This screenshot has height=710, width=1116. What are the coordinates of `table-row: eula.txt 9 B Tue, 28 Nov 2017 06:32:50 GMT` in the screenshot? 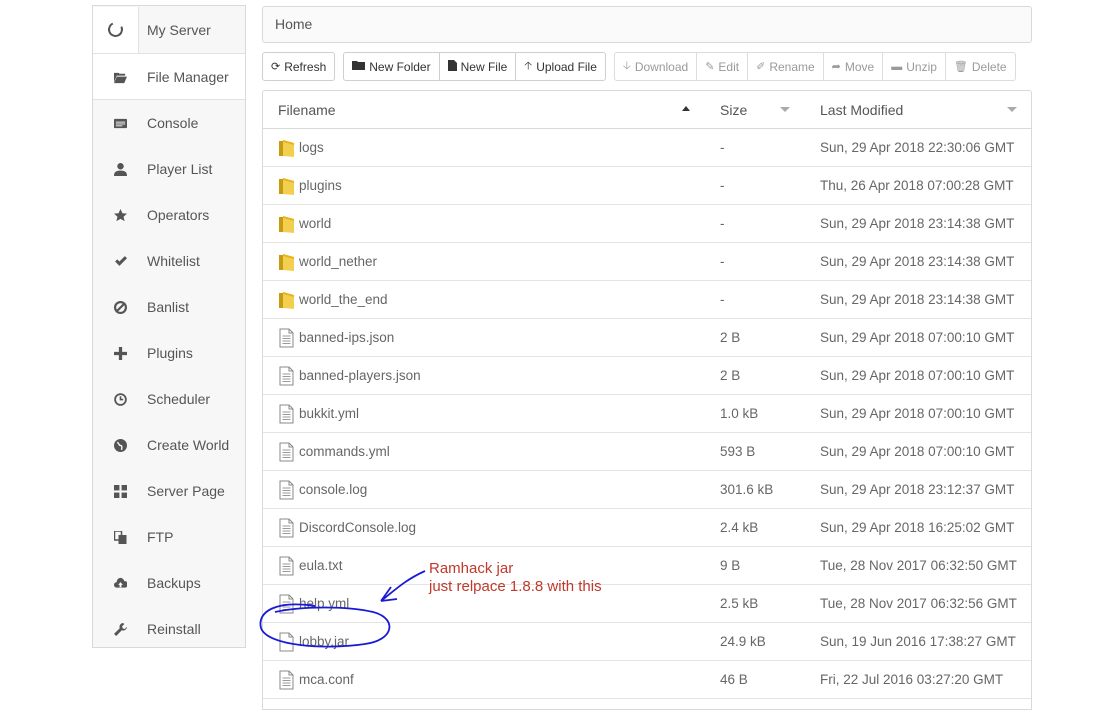 It's located at (647, 566).